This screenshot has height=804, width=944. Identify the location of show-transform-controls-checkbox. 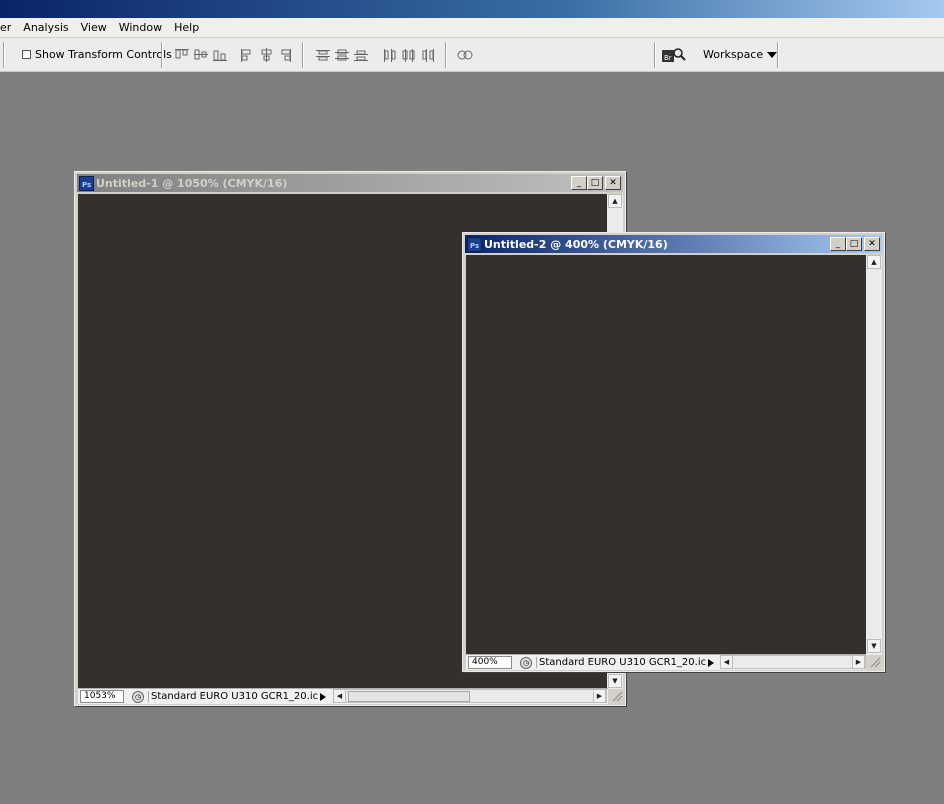
(26, 54).